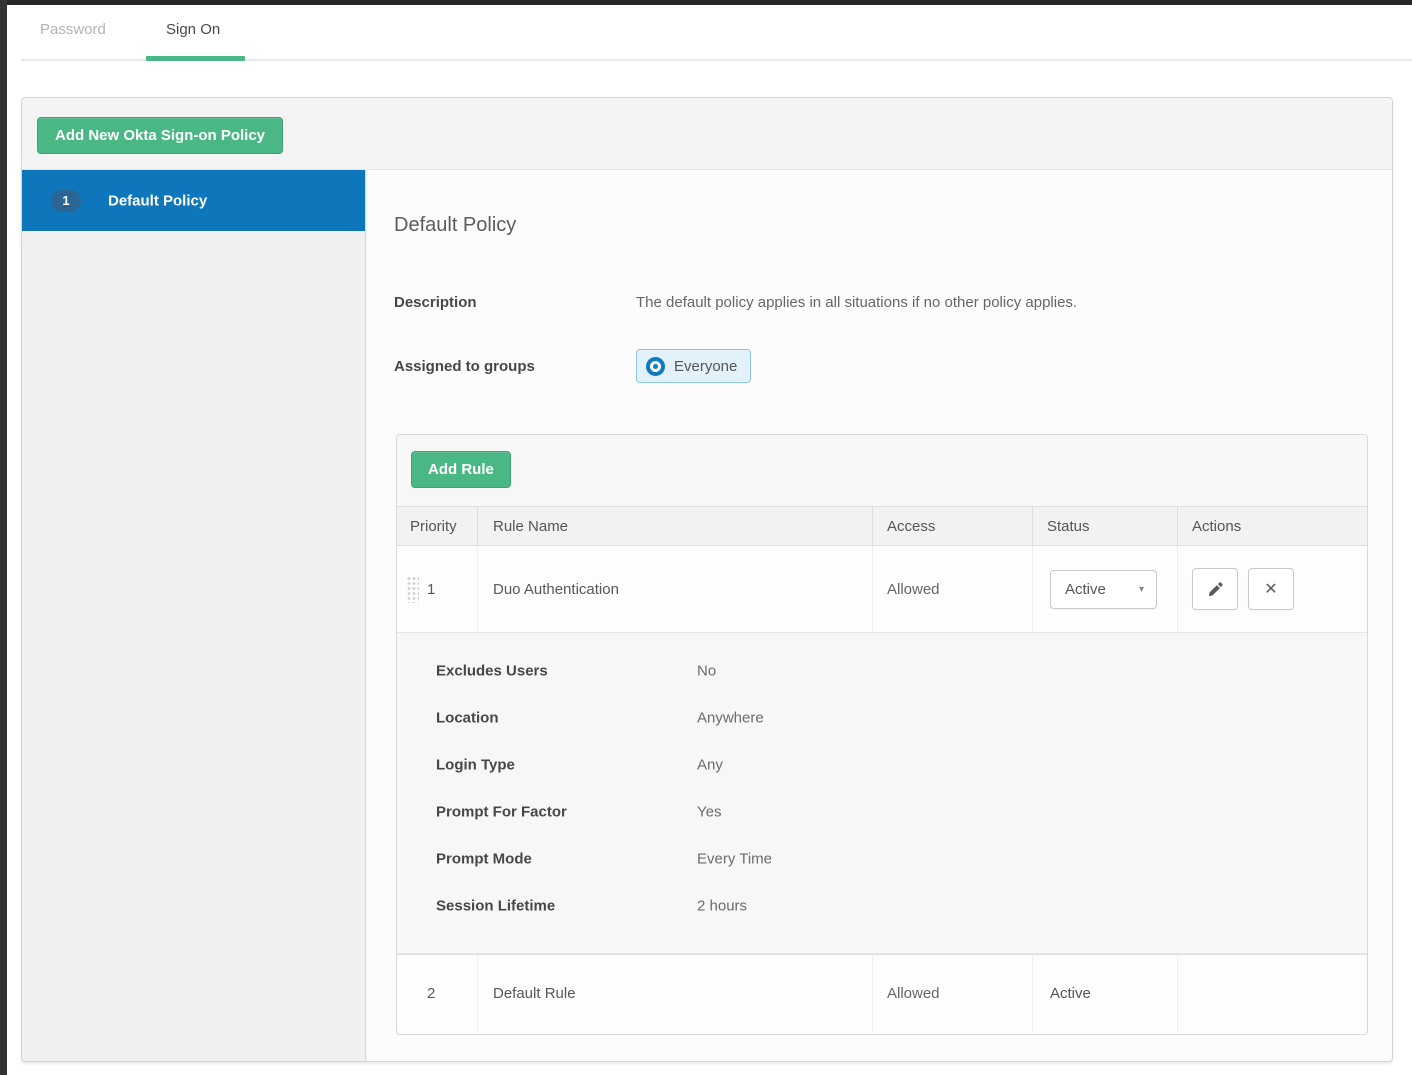  What do you see at coordinates (675, 589) in the screenshot?
I see `rule-name-cell: Duo Authentication` at bounding box center [675, 589].